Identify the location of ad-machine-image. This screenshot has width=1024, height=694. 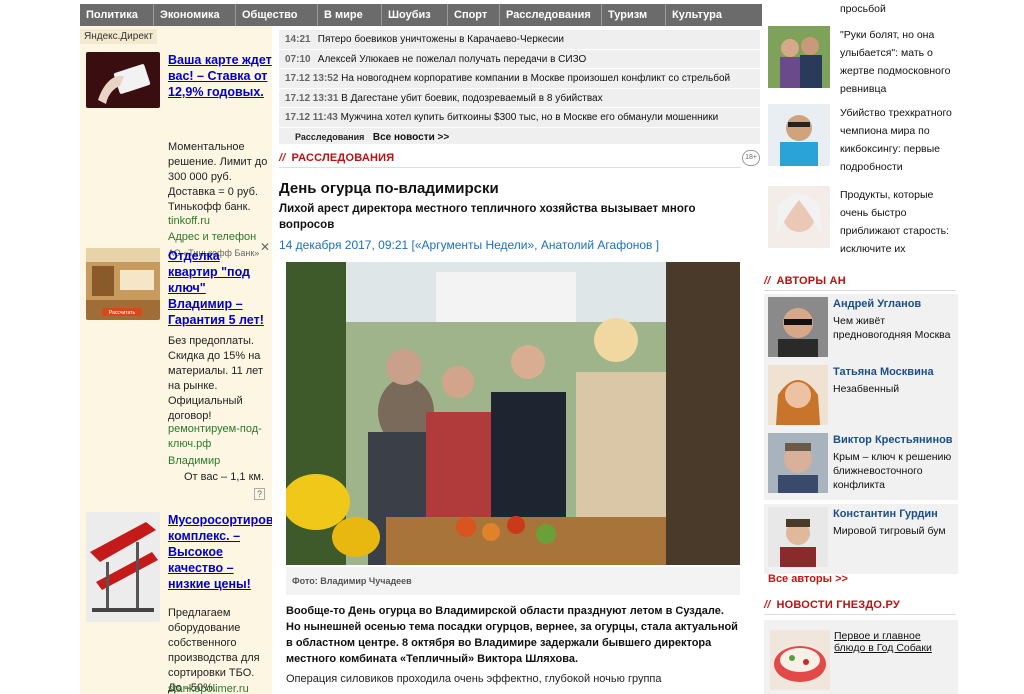
(123, 567).